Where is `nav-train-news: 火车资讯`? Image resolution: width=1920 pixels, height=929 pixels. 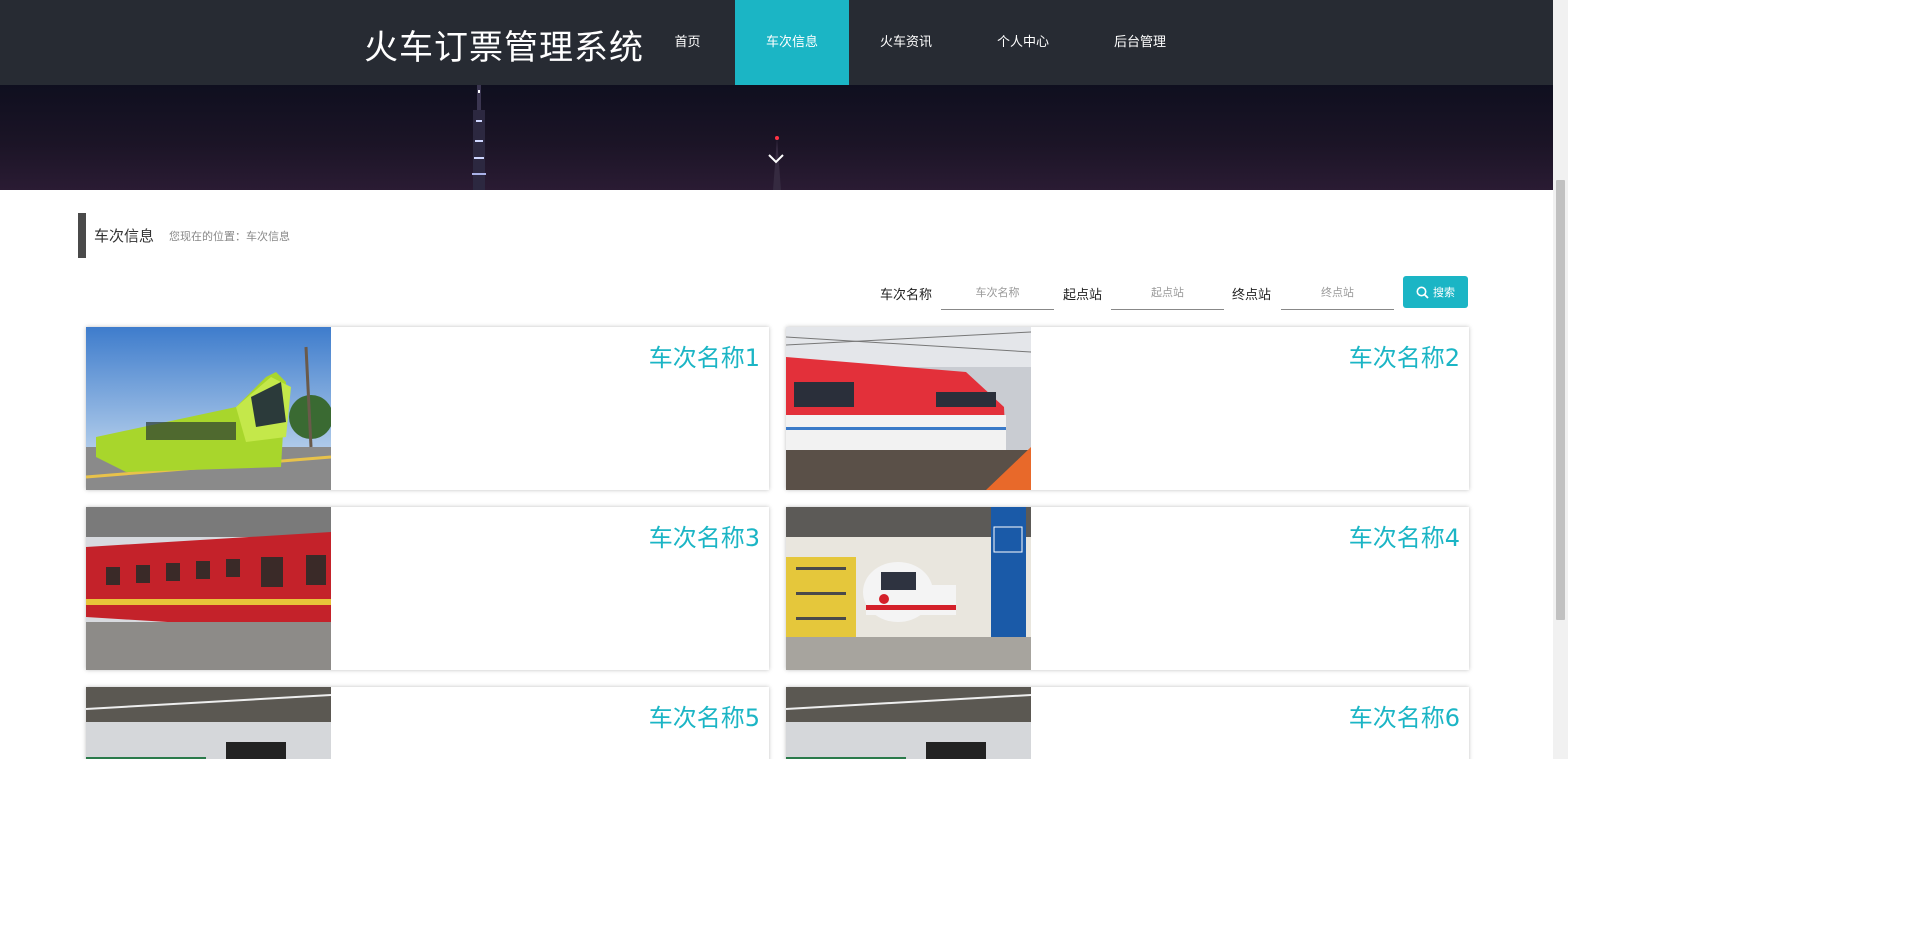
nav-train-news: 火车资讯 is located at coordinates (906, 42).